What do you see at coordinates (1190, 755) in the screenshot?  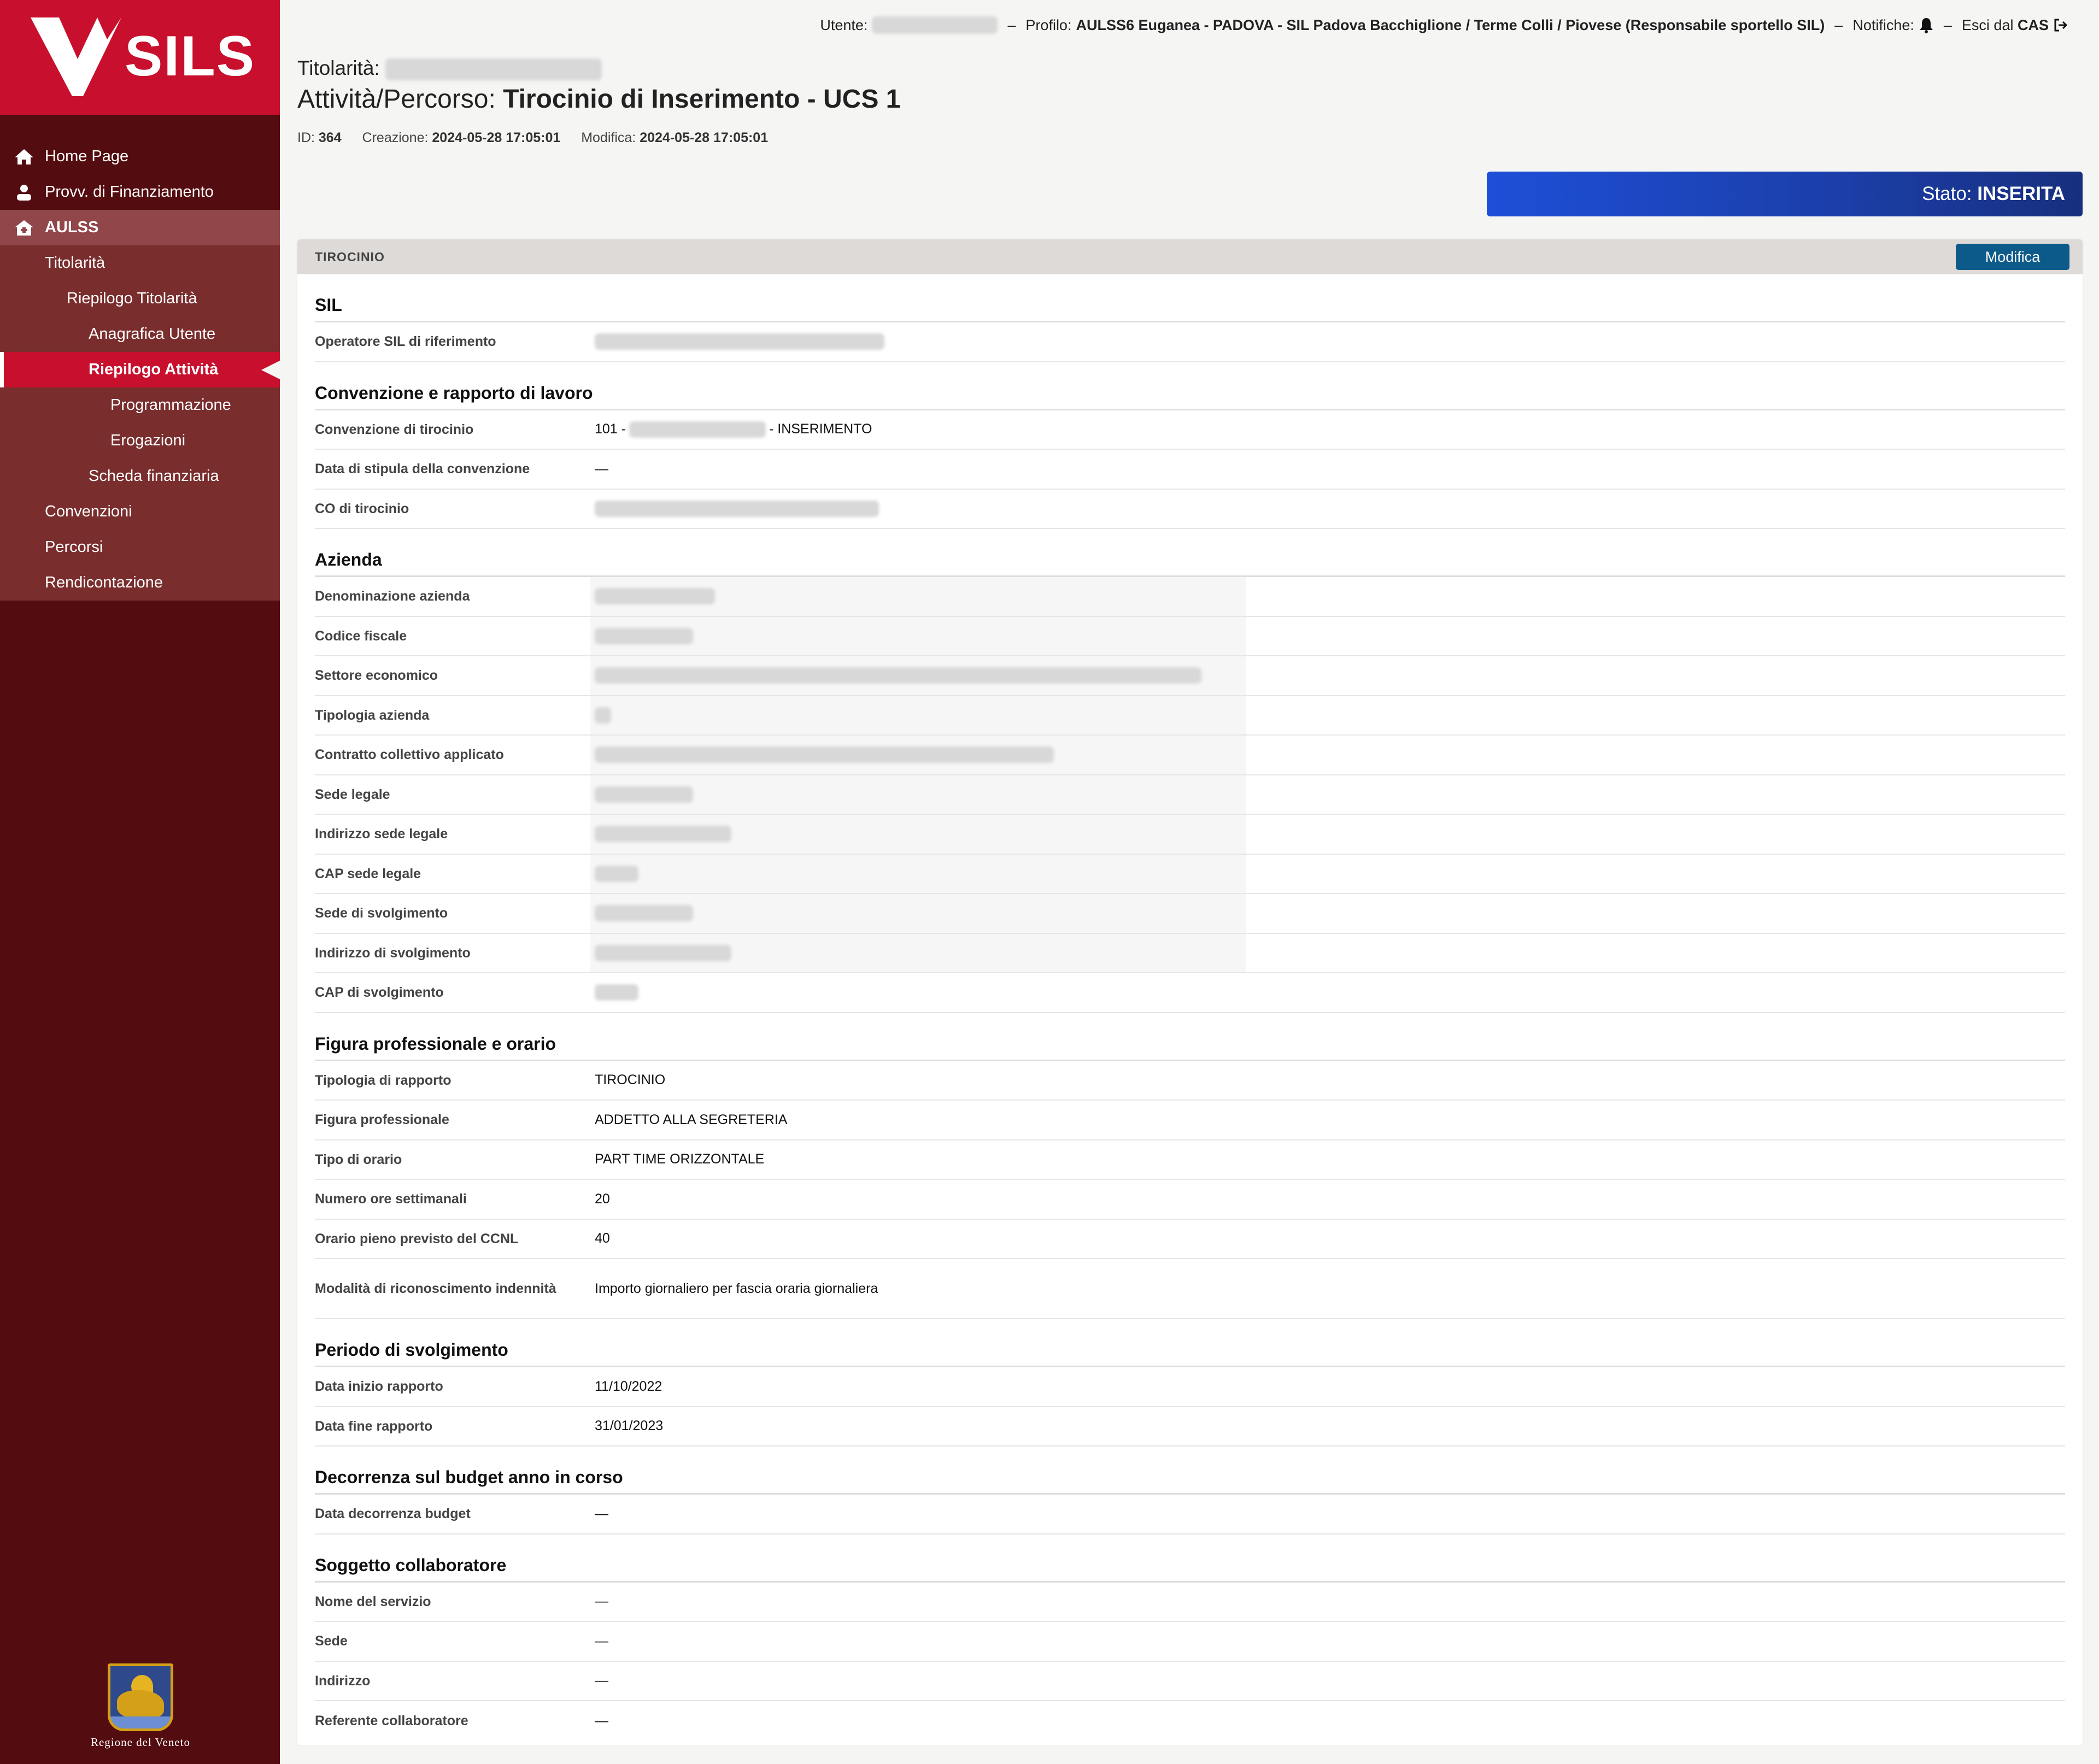 I see `field-row: Contratto collettivo applicato` at bounding box center [1190, 755].